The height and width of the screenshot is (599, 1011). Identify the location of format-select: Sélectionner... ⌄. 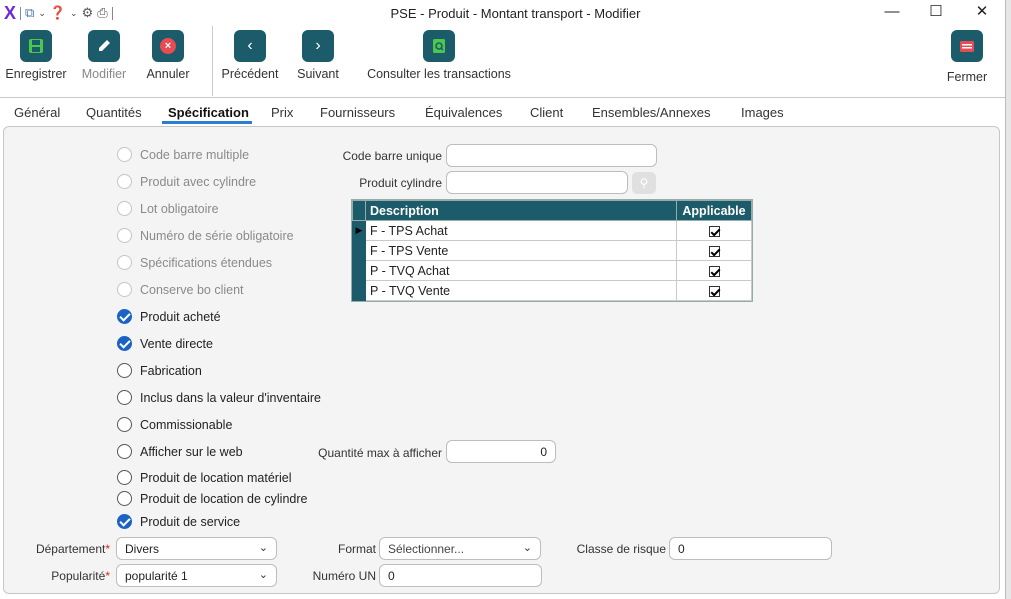
(460, 548).